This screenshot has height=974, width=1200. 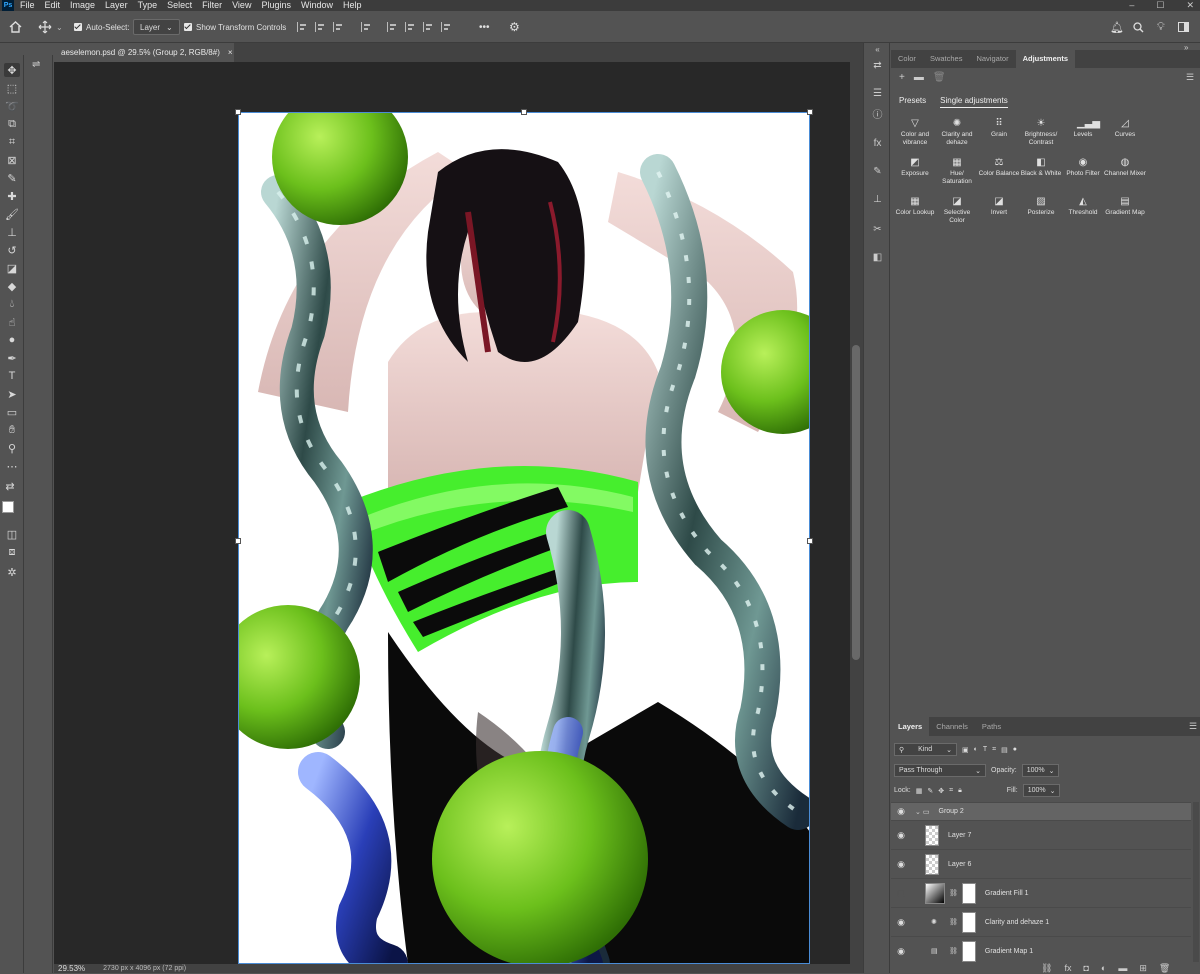 What do you see at coordinates (976, 749) in the screenshot?
I see `adjustment-filter-icon: ◐` at bounding box center [976, 749].